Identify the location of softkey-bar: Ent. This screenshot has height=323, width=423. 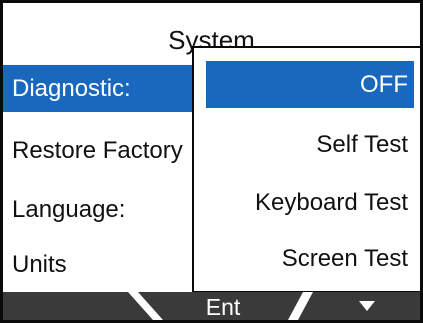
(211, 306).